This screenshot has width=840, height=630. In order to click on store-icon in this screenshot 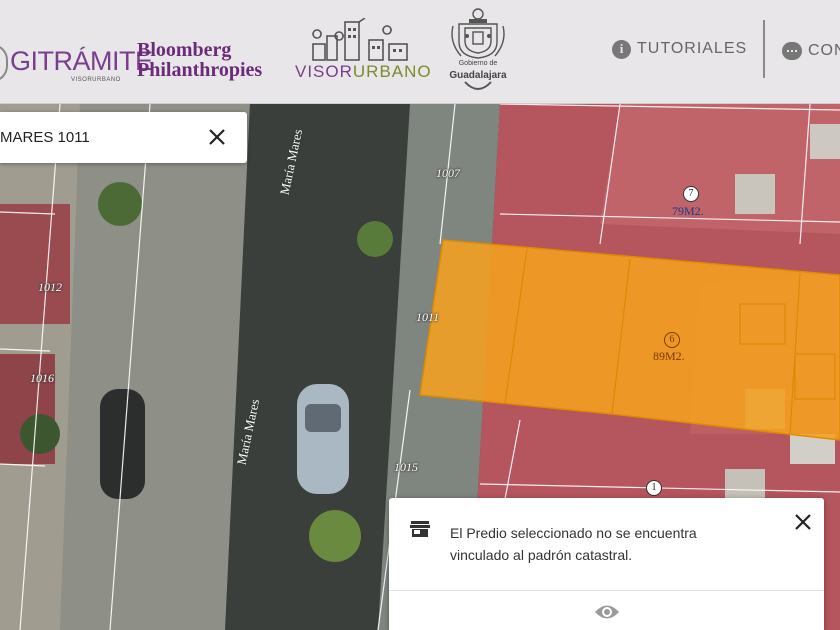, I will do `click(420, 529)`.